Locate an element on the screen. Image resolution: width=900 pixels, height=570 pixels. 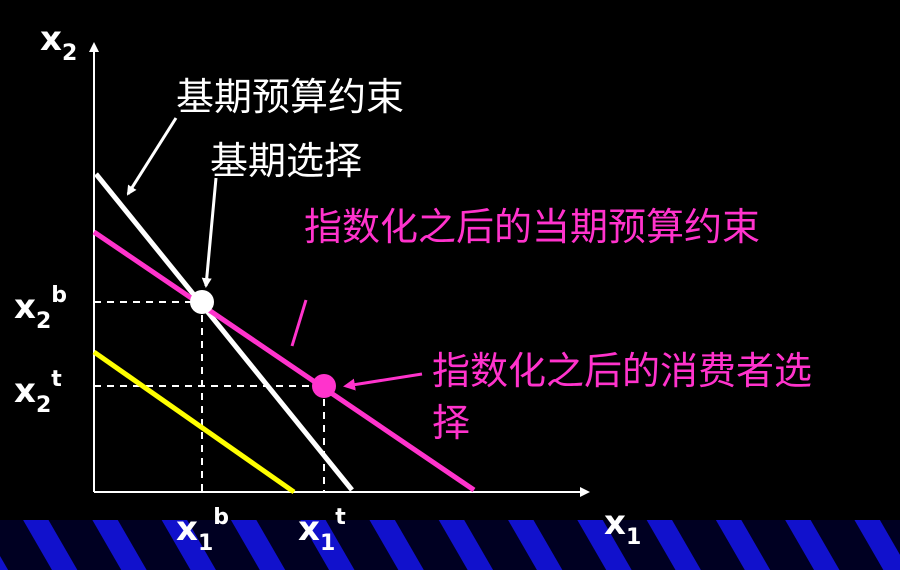
yellow-budget-line is located at coordinates (194, 422).